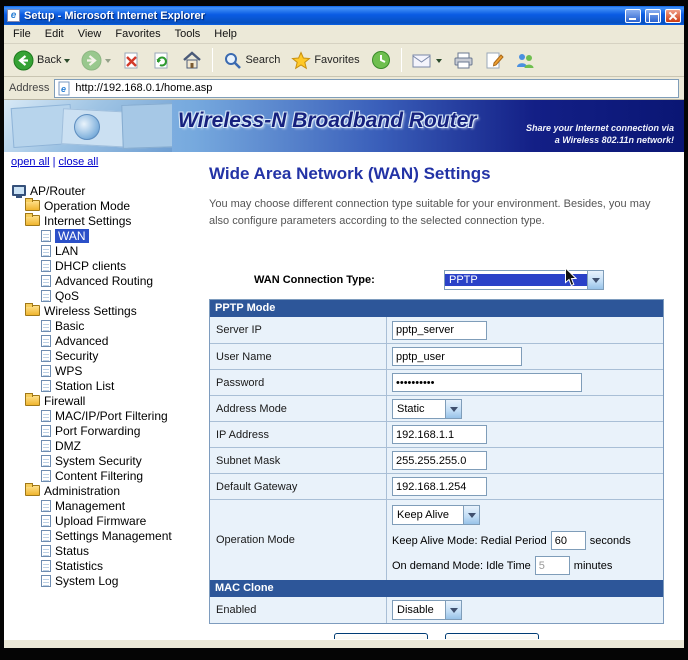  What do you see at coordinates (113, 205) in the screenshot?
I see `sidebar-item-operation-mode: Operation Mode` at bounding box center [113, 205].